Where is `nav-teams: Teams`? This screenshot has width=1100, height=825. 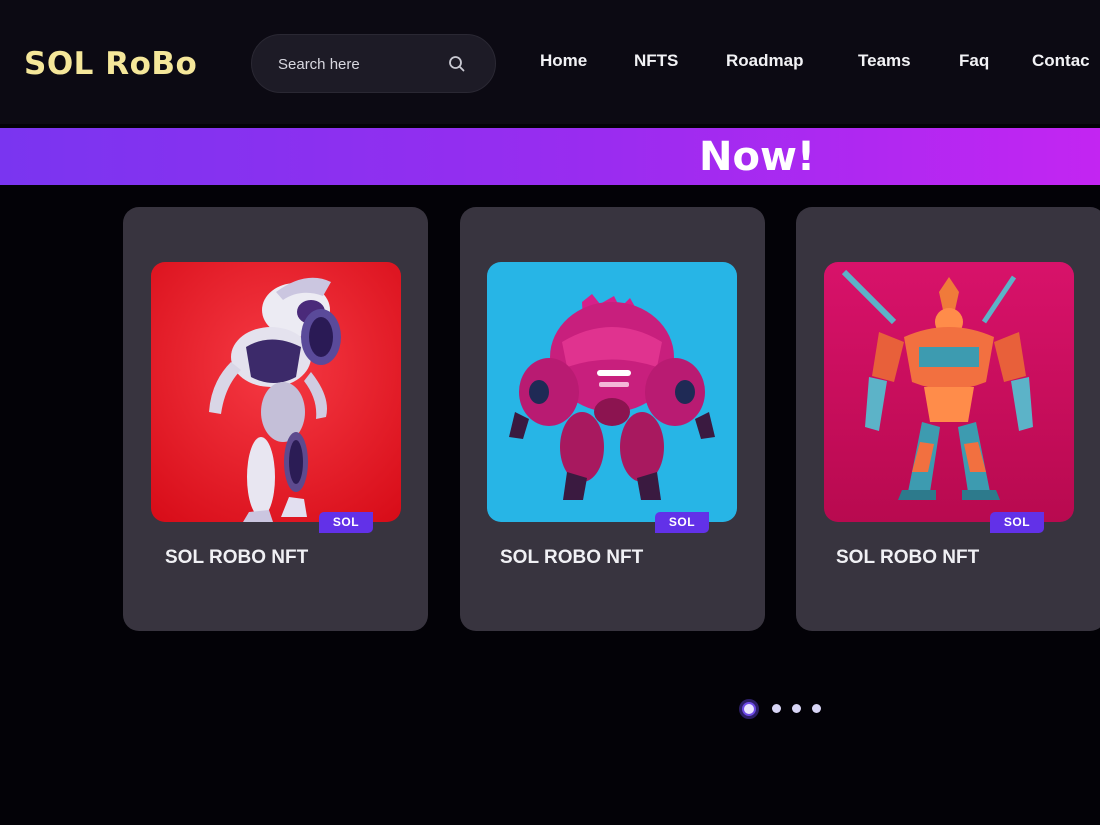 nav-teams: Teams is located at coordinates (884, 61).